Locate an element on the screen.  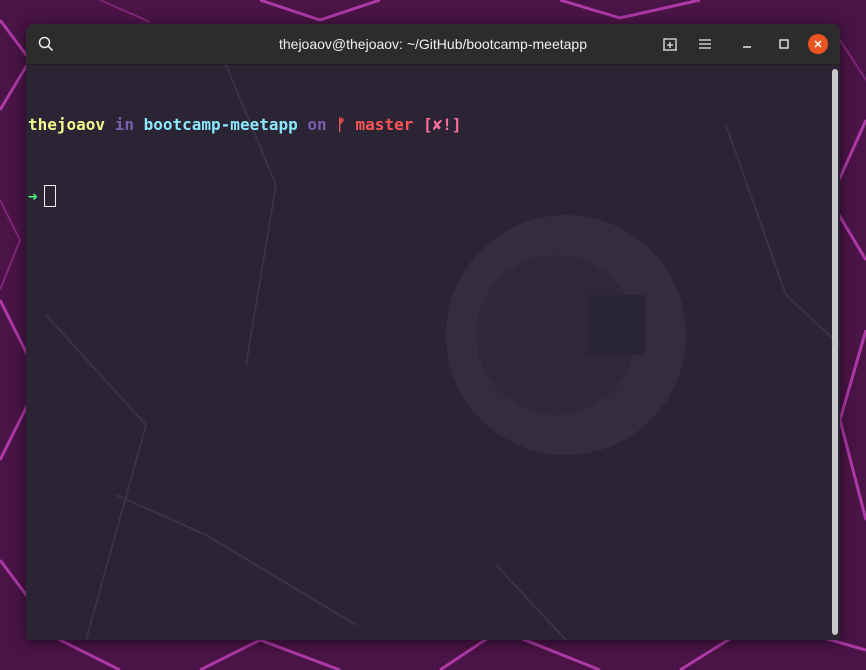
prompt-directory: bootcamp-meetapp is located at coordinates (220, 124).